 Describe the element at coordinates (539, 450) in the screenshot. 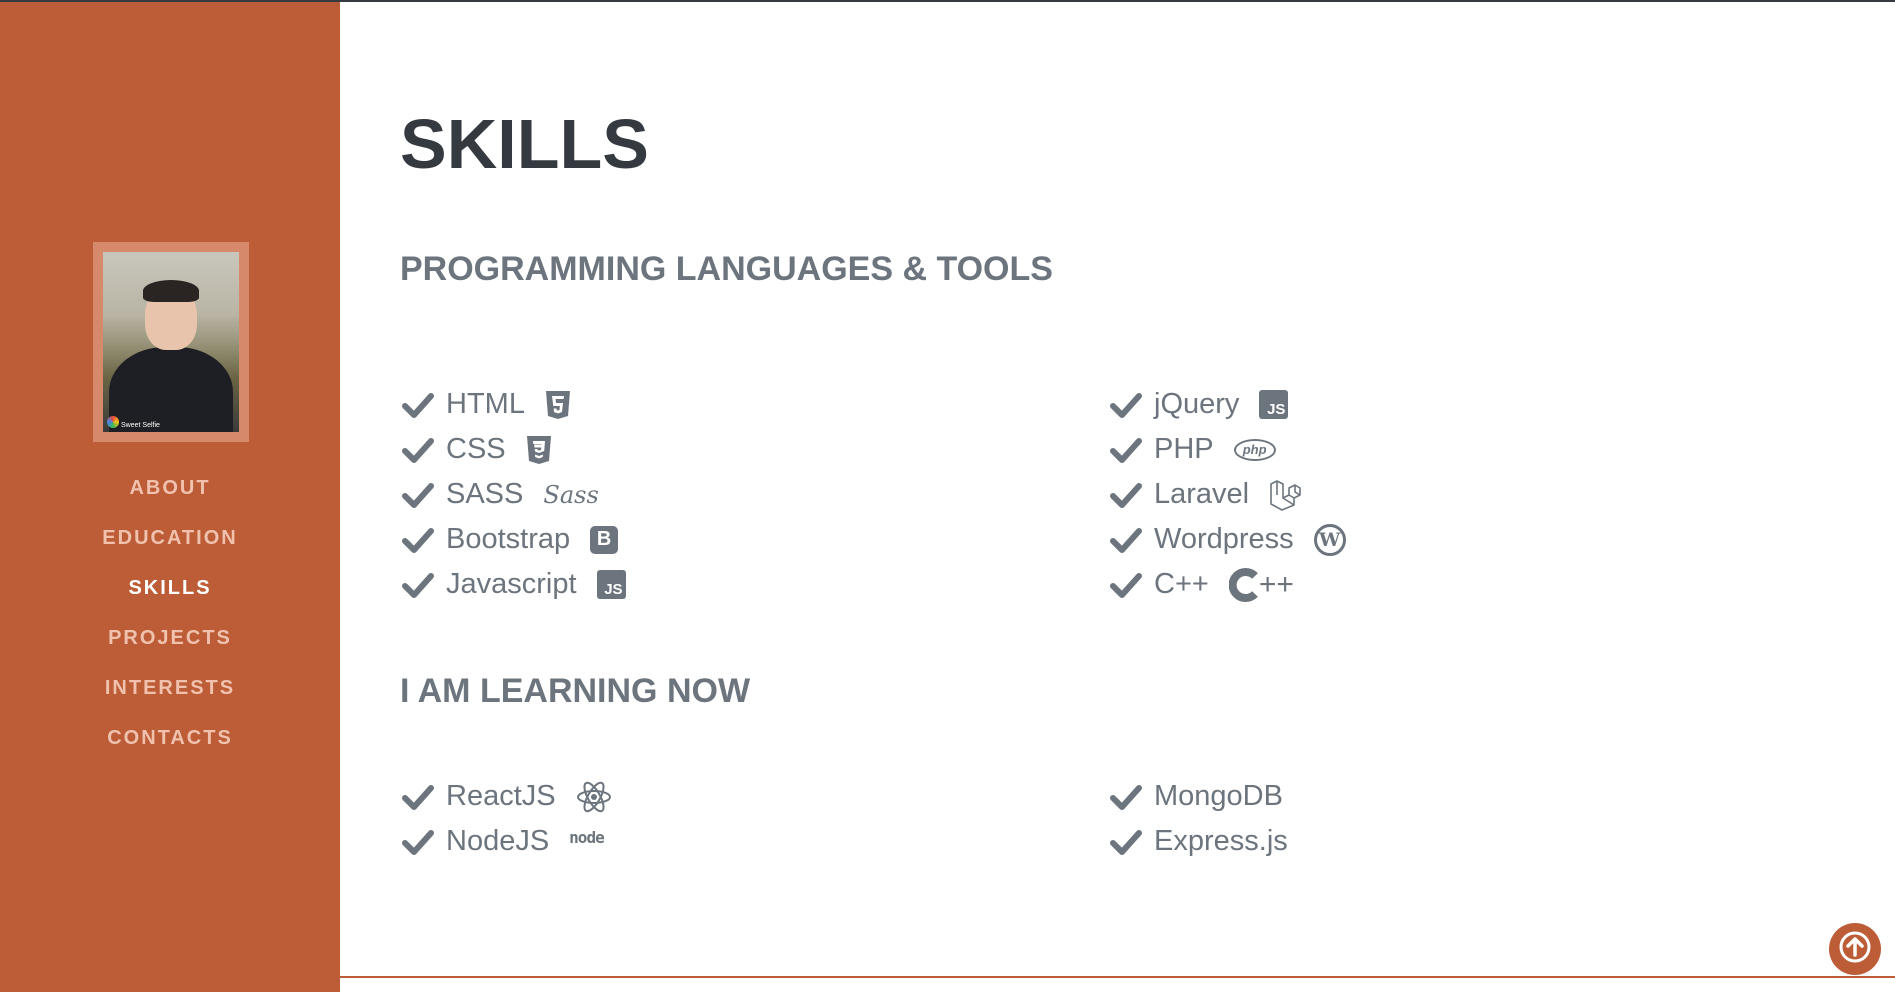

I see `css3-icon` at that location.